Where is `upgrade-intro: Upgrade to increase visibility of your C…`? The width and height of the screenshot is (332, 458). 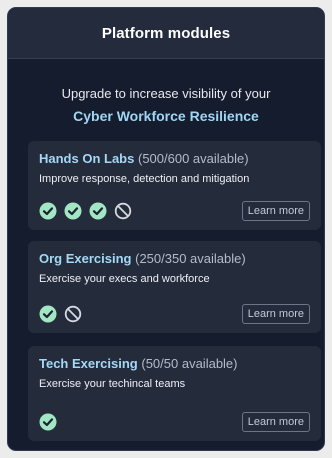 upgrade-intro: Upgrade to increase visibility of your C… is located at coordinates (166, 105).